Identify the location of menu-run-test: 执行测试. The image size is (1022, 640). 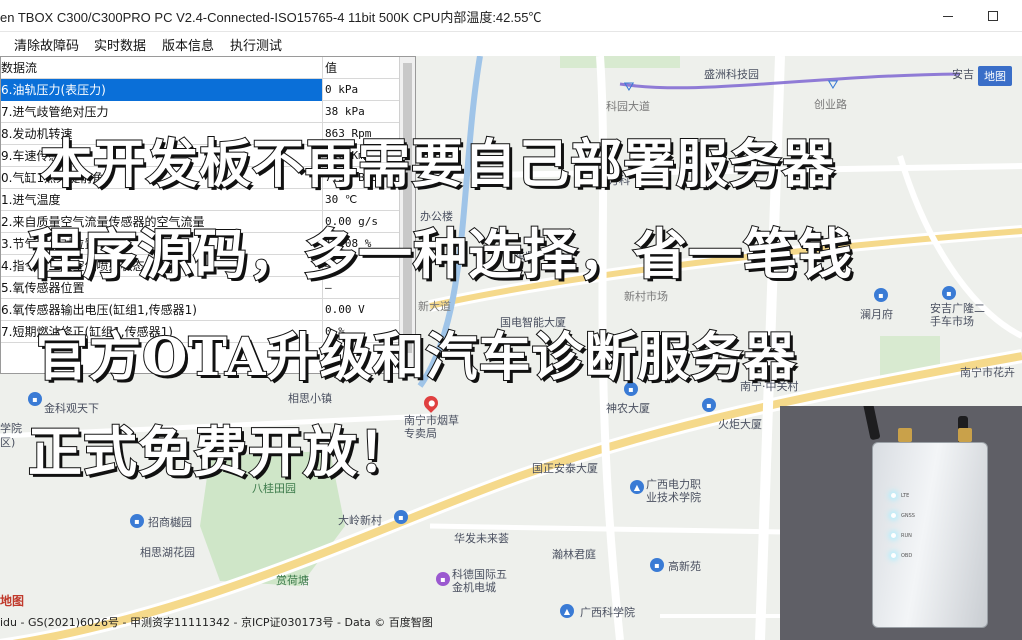
(256, 44).